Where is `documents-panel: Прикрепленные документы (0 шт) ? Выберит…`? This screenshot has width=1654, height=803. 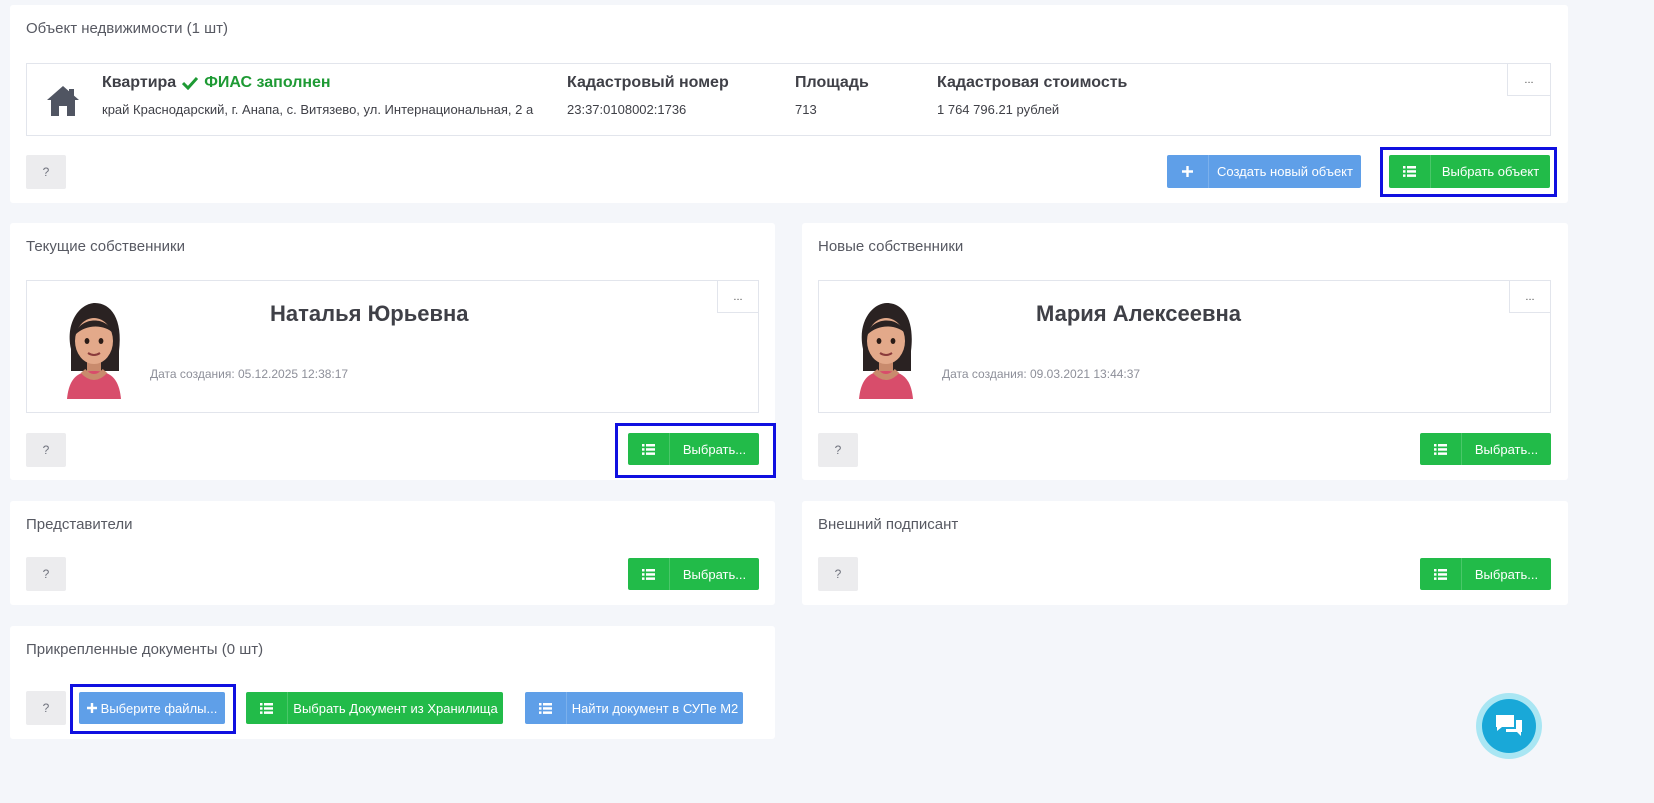 documents-panel: Прикрепленные документы (0 шт) ? Выберит… is located at coordinates (392, 682).